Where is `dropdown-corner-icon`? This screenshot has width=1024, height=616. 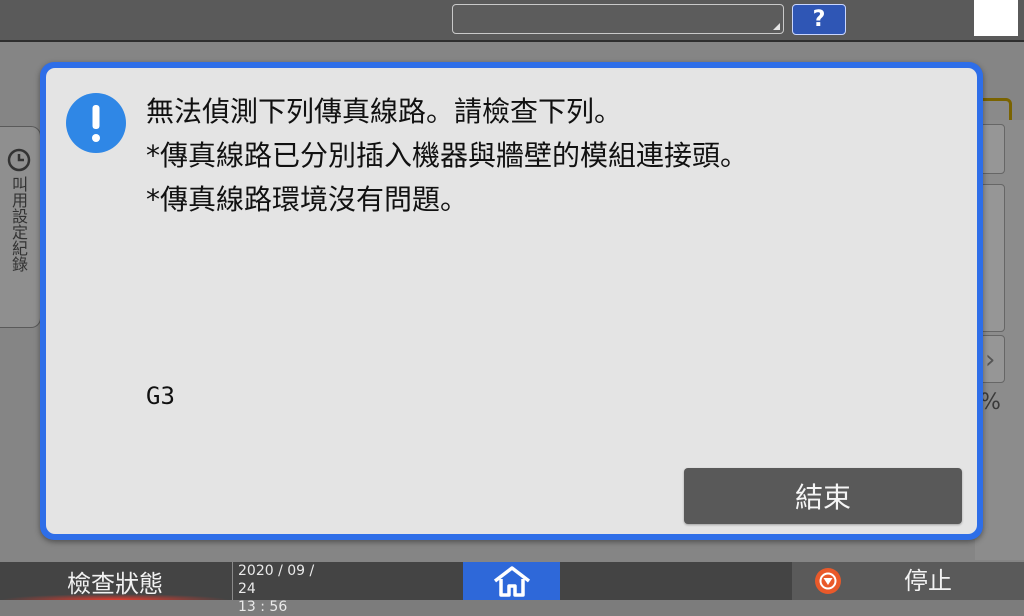
dropdown-corner-icon is located at coordinates (776, 26).